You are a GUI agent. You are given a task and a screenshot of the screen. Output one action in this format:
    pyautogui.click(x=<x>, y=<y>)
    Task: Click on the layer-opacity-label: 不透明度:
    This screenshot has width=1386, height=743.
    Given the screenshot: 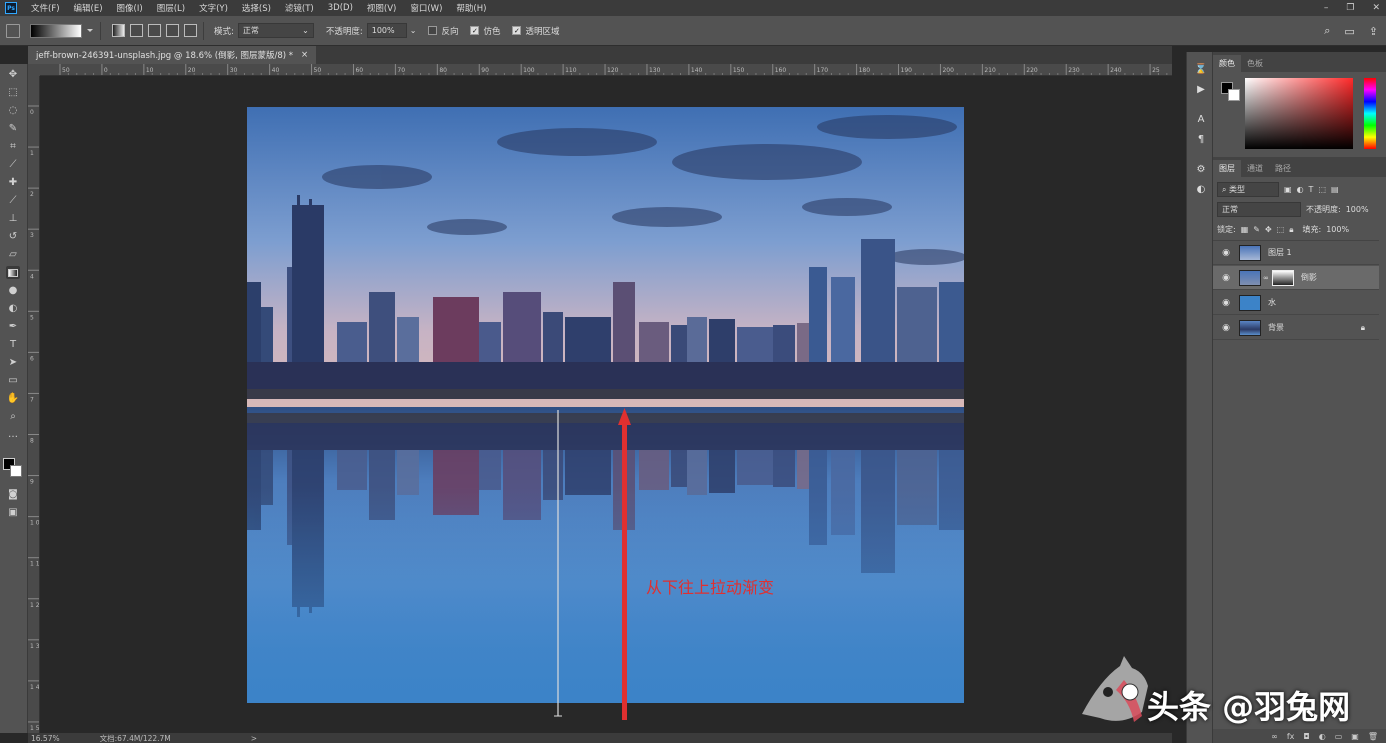 What is the action you would take?
    pyautogui.click(x=1323, y=209)
    